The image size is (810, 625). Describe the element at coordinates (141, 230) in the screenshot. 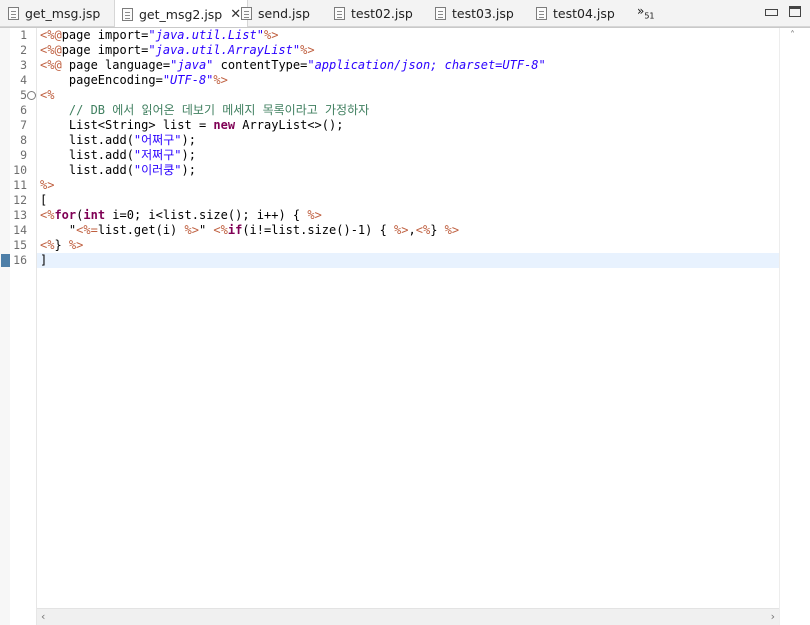

I see `code-token: list.get(i)` at that location.